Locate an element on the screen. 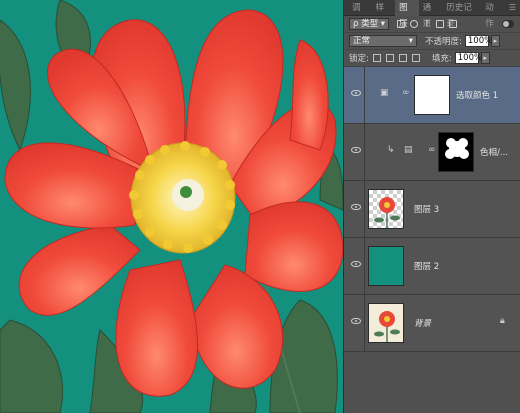 This screenshot has width=520, height=413. smart-object-filter-icon is located at coordinates (453, 24).